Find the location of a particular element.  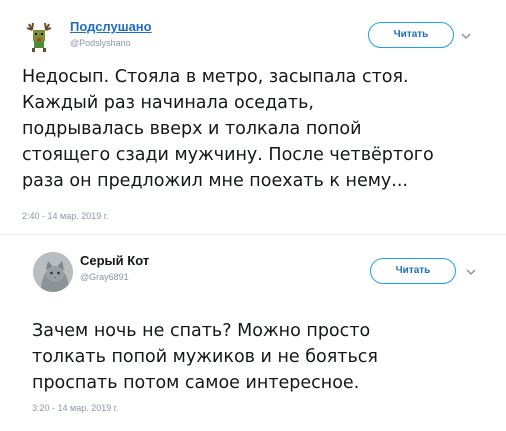

reindeer-avatar-icon is located at coordinates (40, 36).